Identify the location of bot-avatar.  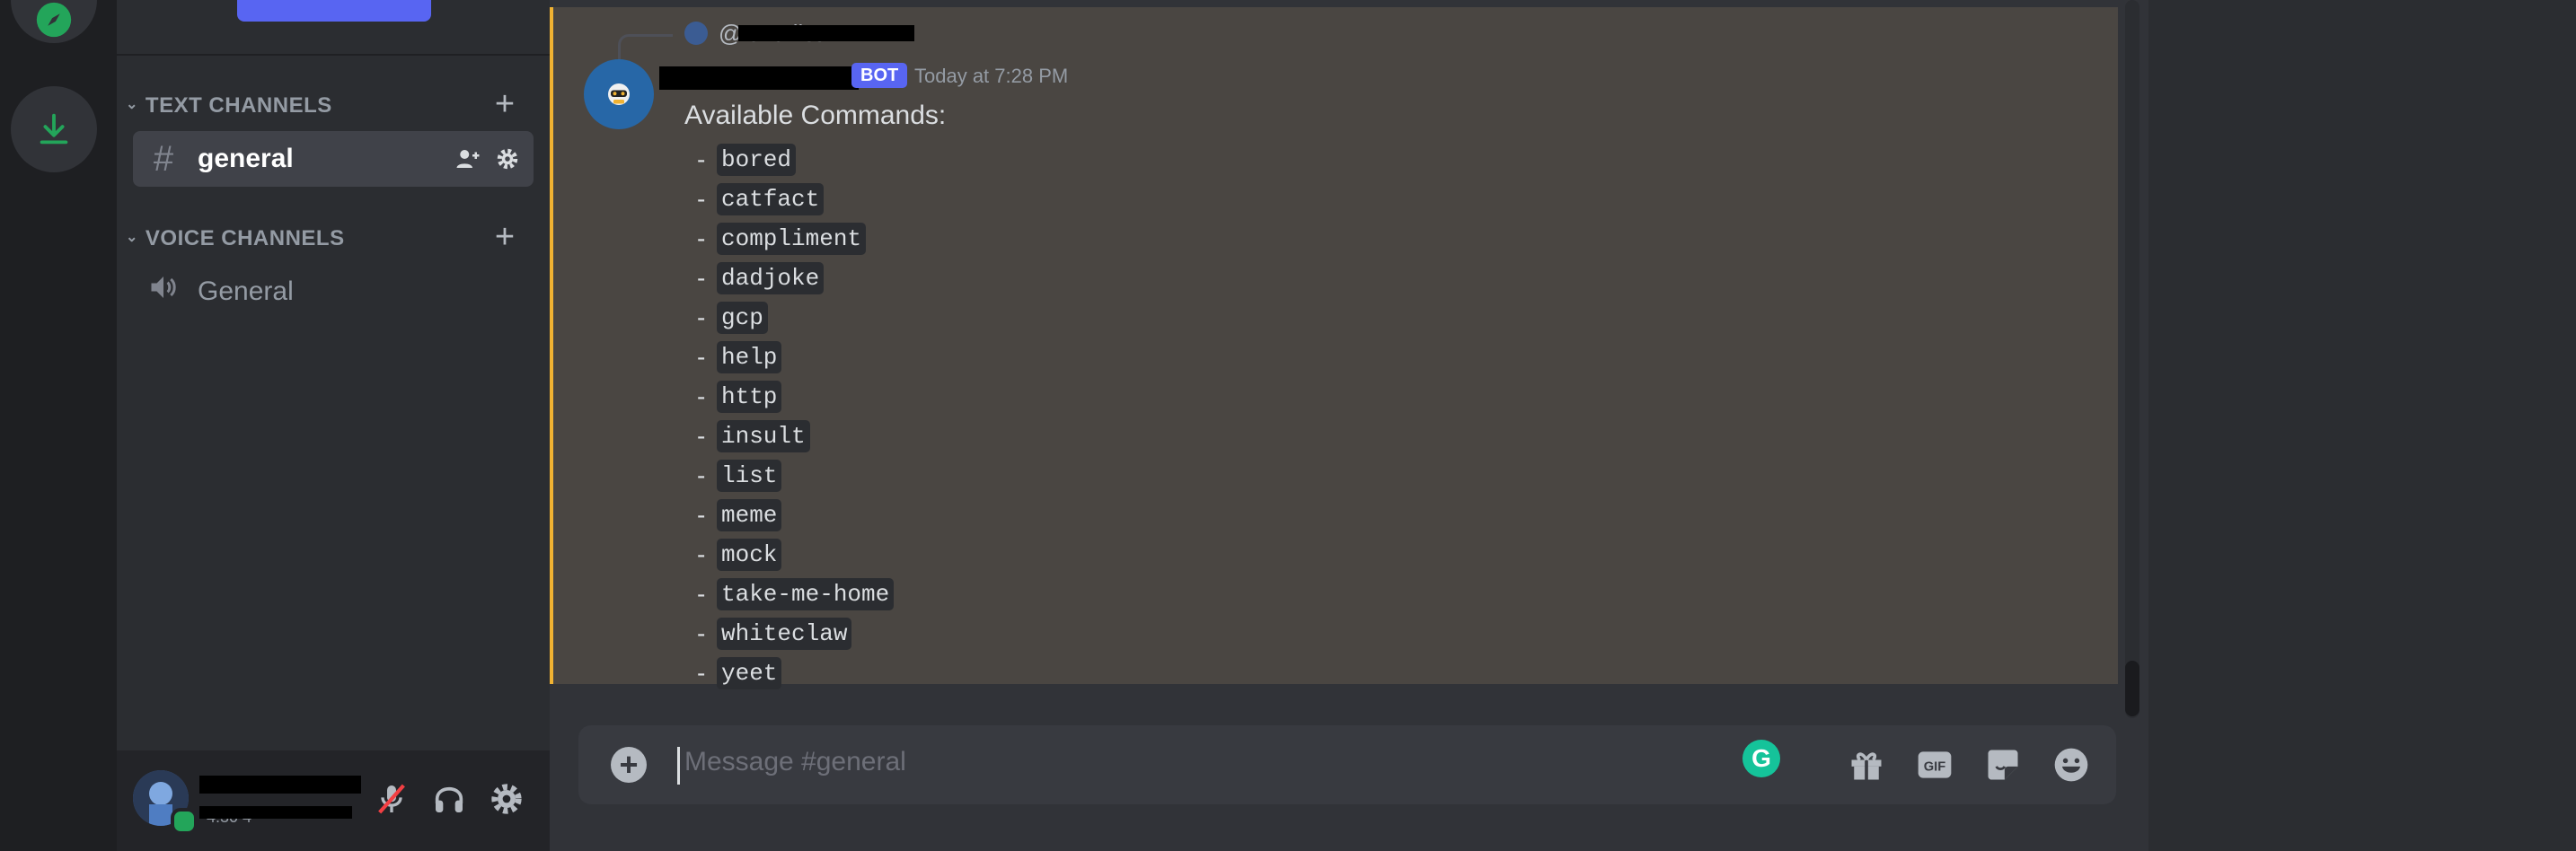
(619, 94).